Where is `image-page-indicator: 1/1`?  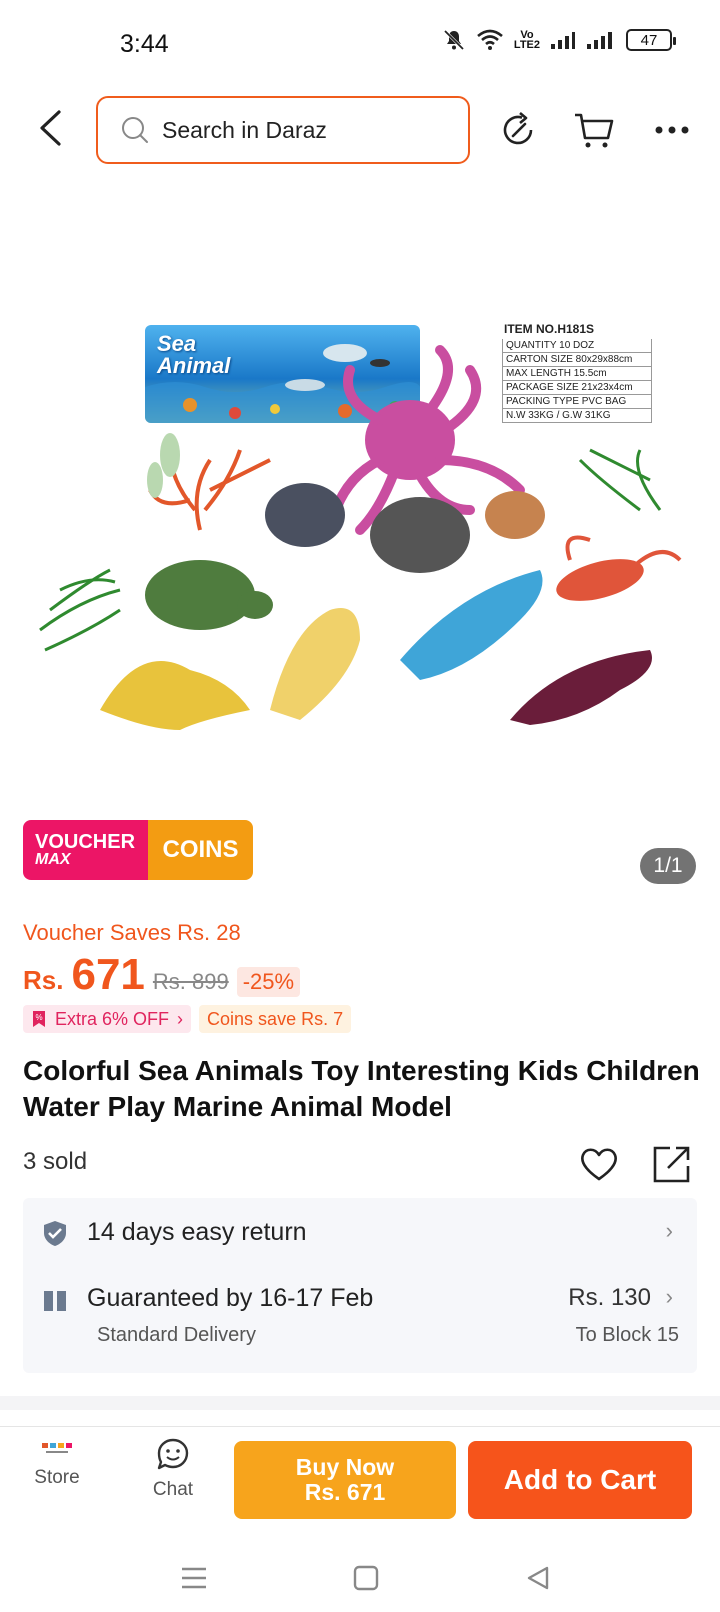 image-page-indicator: 1/1 is located at coordinates (668, 866).